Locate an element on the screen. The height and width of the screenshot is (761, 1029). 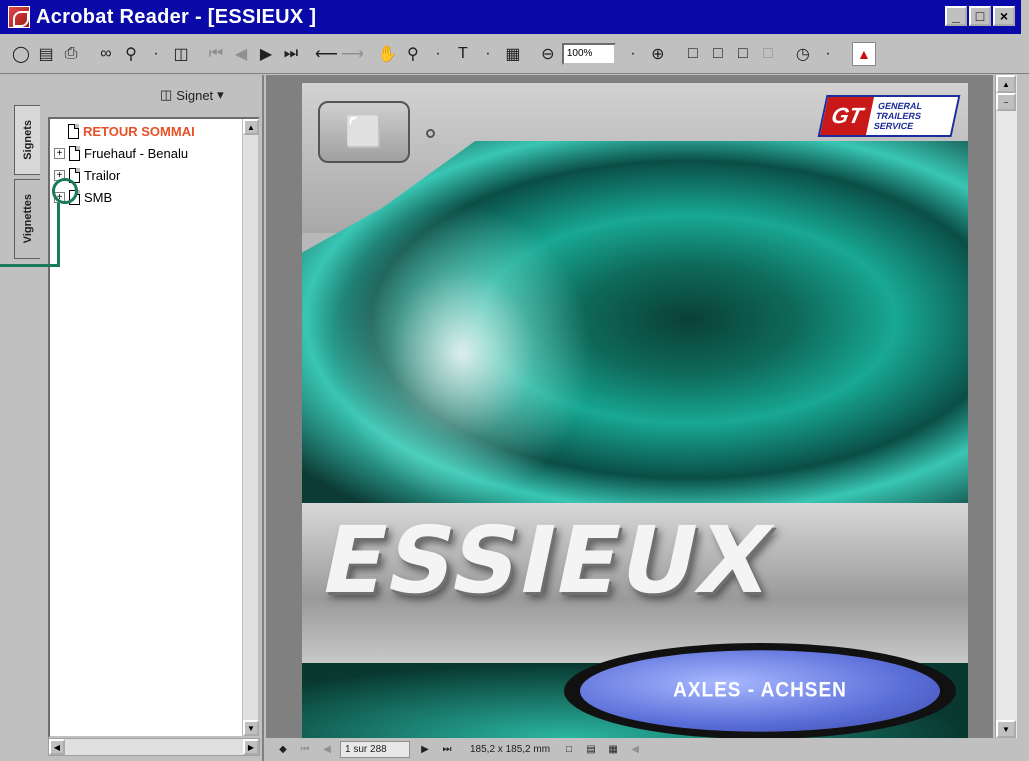
single-page-icon: □ is located at coordinates (569, 750).